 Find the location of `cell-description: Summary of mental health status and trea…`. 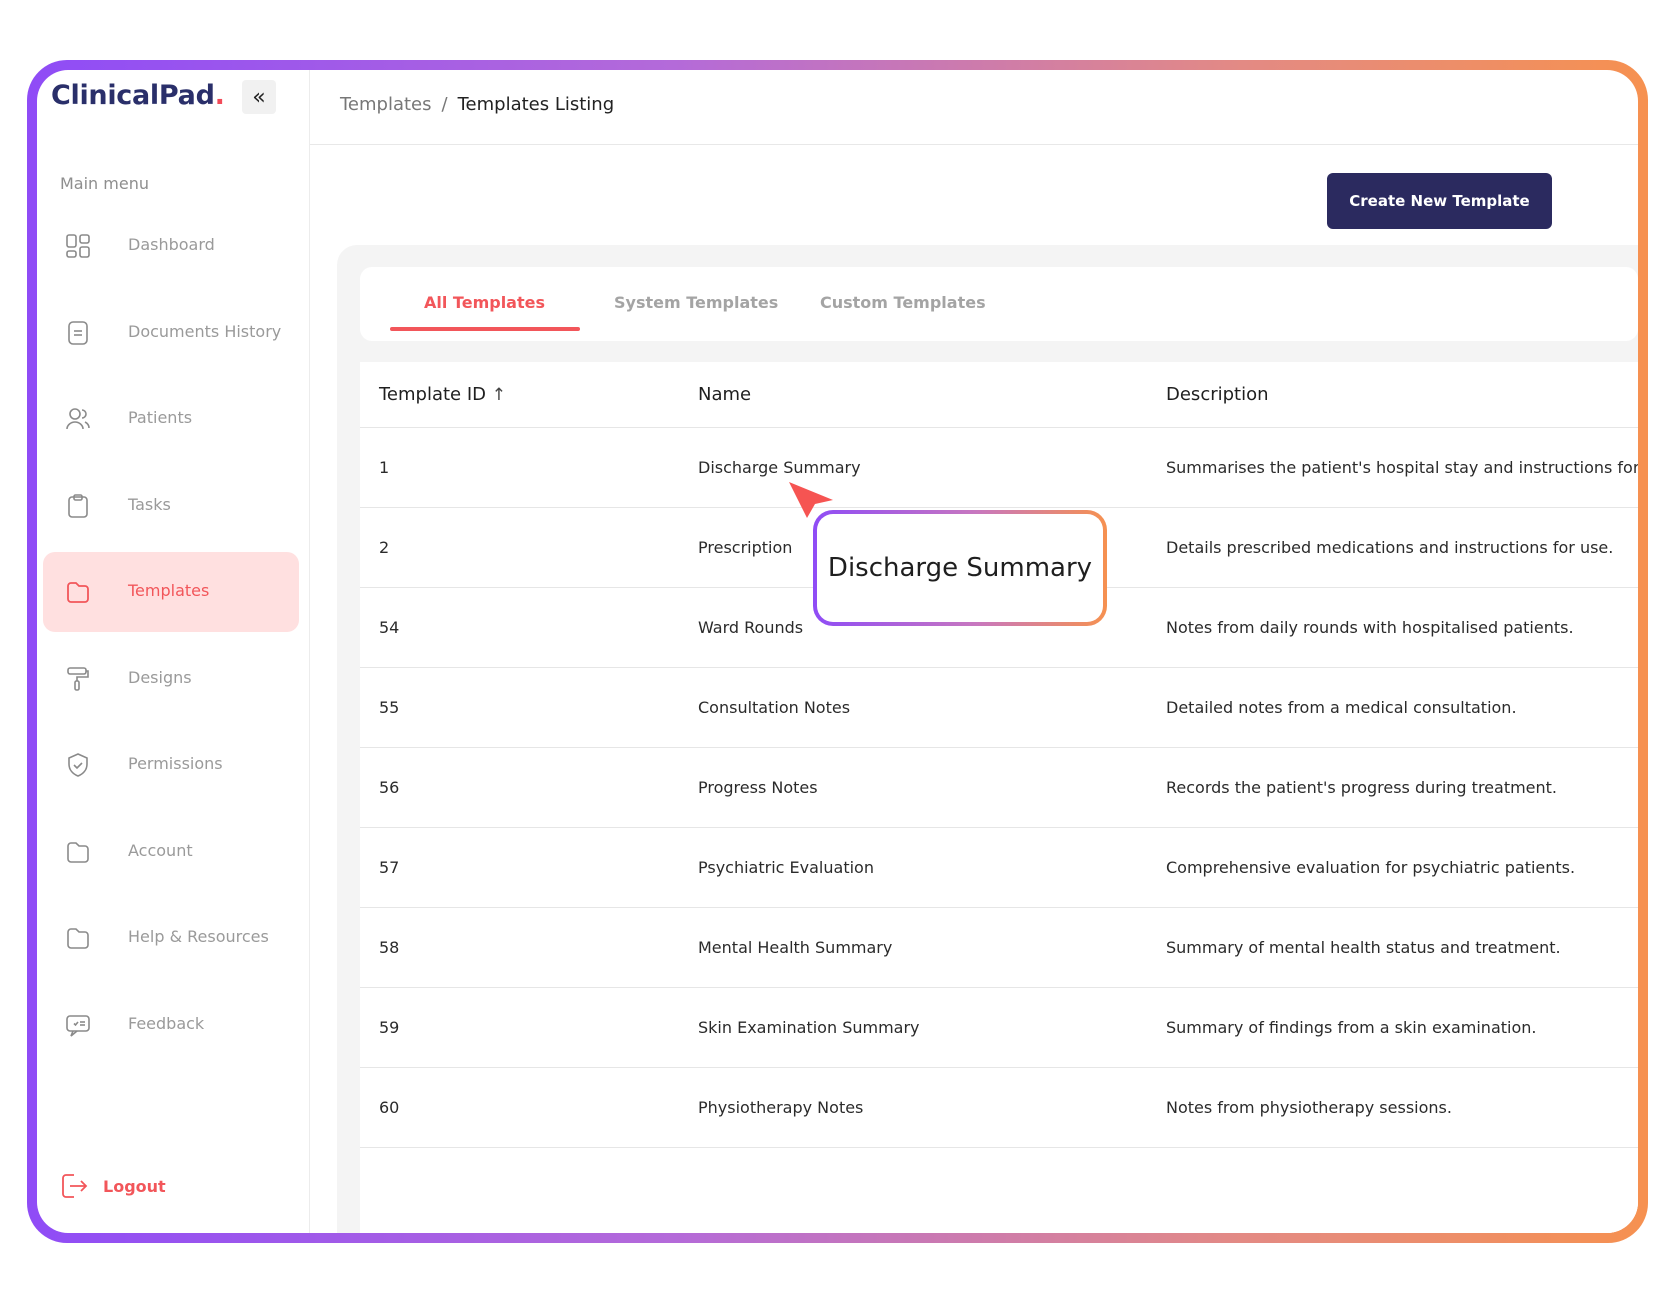

cell-description: Summary of mental health status and trea… is located at coordinates (1363, 947).